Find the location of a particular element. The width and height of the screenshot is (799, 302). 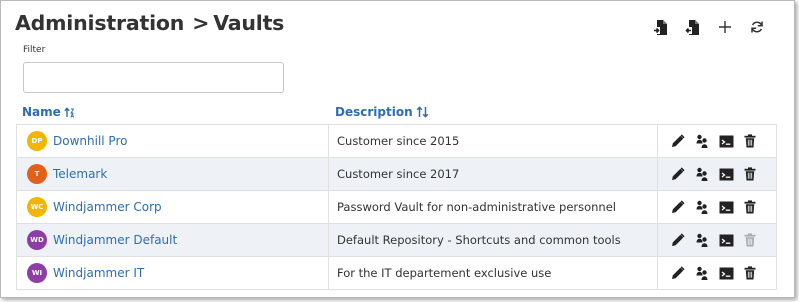

description-cell: For the IT departement exclusive use is located at coordinates (493, 273).